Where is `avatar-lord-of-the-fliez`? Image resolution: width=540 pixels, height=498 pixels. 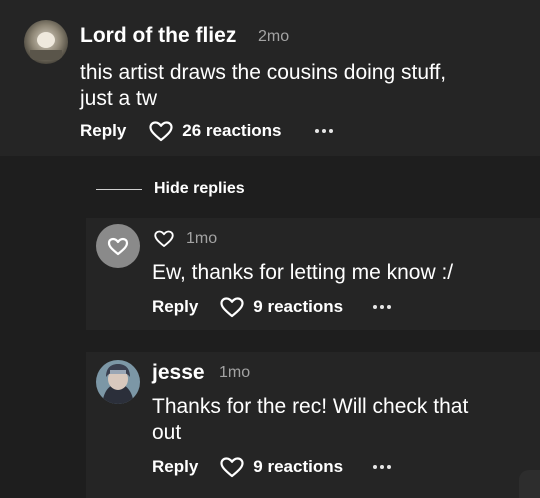
avatar-lord-of-the-fliez is located at coordinates (46, 42).